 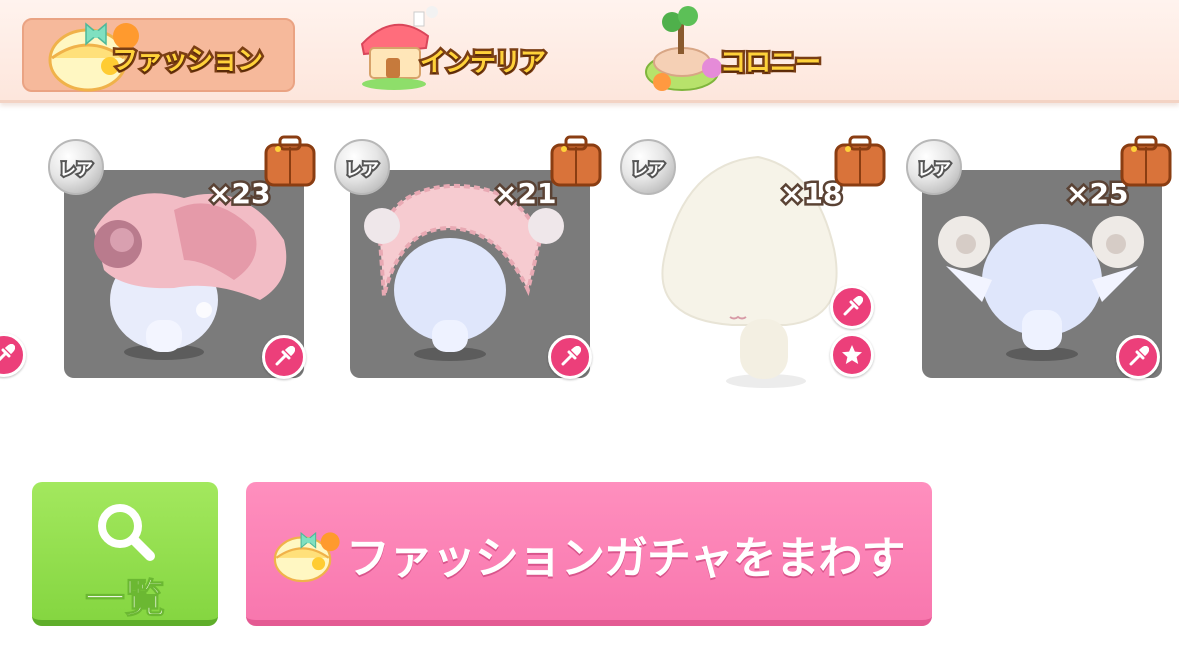 I want to click on fashion-gacha-capsule-icon, so click(x=306, y=557).